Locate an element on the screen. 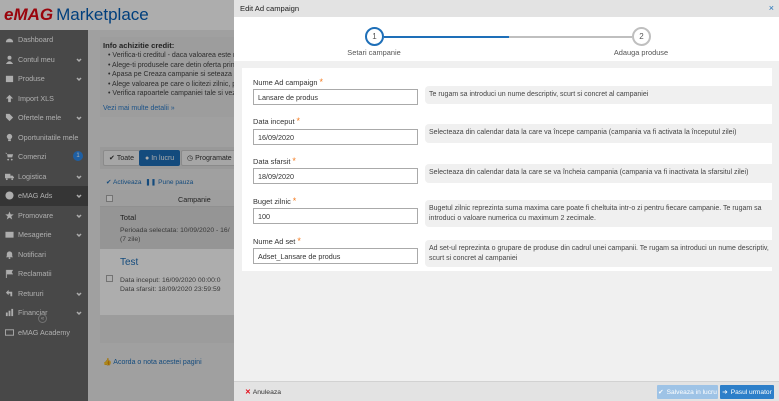 The width and height of the screenshot is (779, 401). modal-header: Edit Ad campaign × is located at coordinates (506, 8).